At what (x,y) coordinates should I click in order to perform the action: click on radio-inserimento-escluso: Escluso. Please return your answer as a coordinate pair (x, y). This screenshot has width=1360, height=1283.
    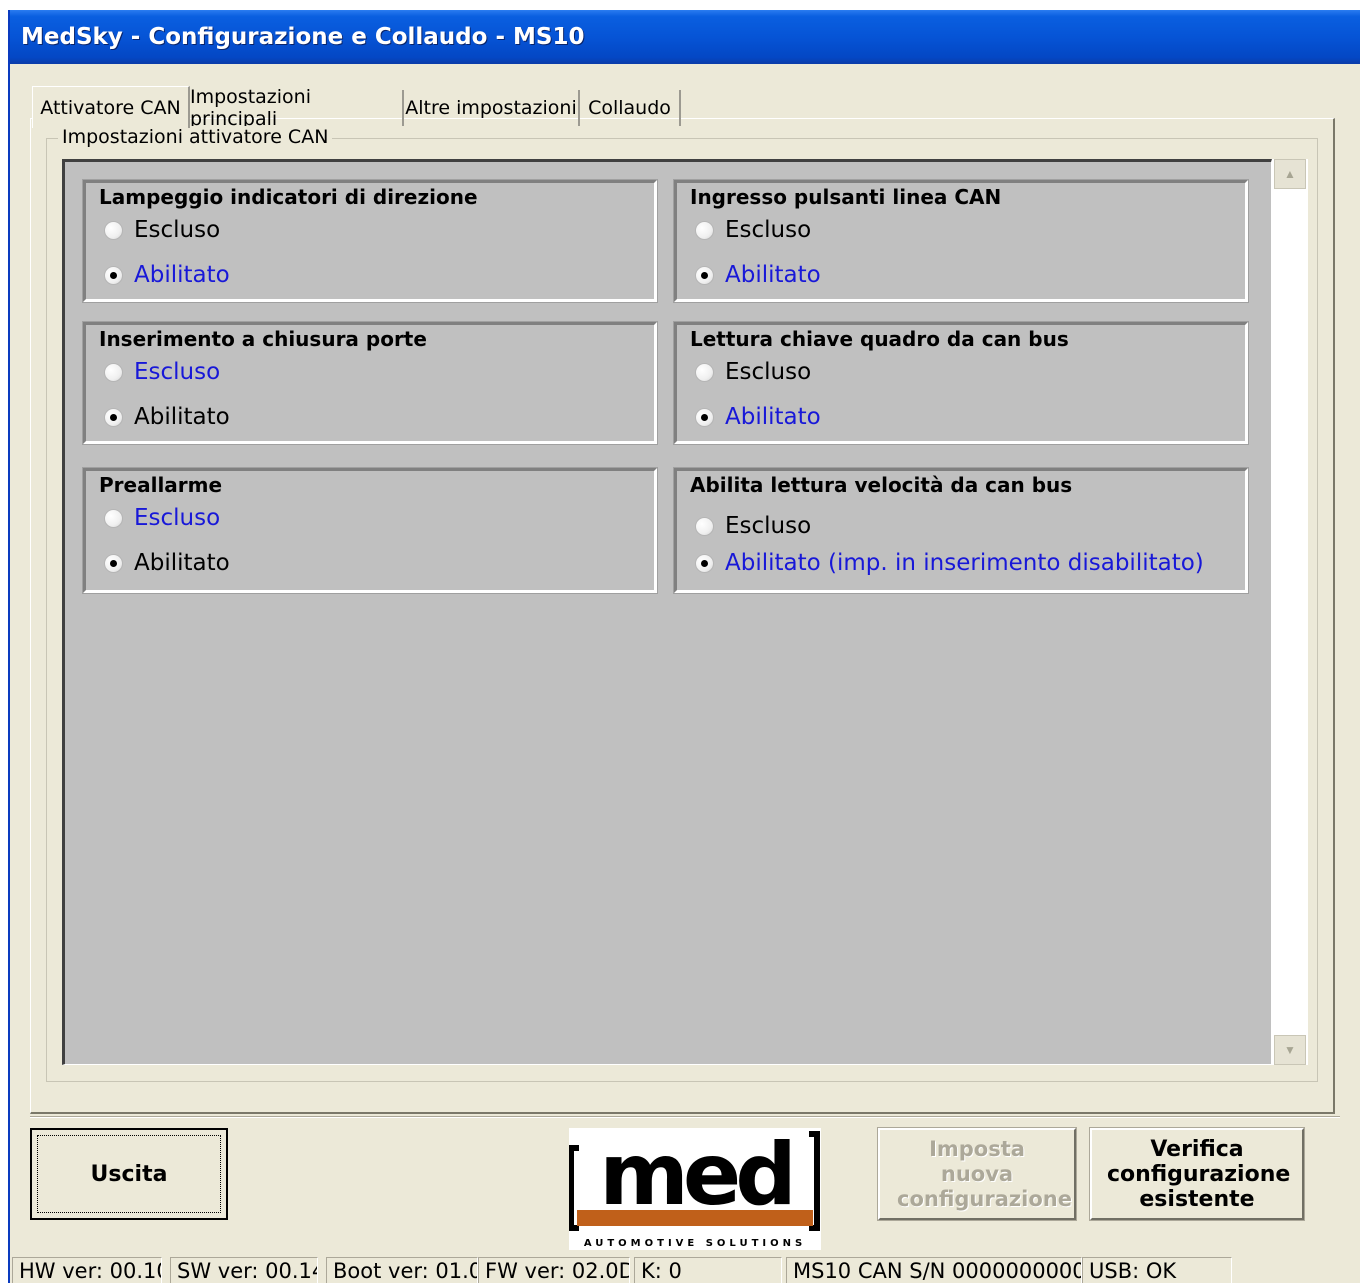
    Looking at the image, I should click on (162, 372).